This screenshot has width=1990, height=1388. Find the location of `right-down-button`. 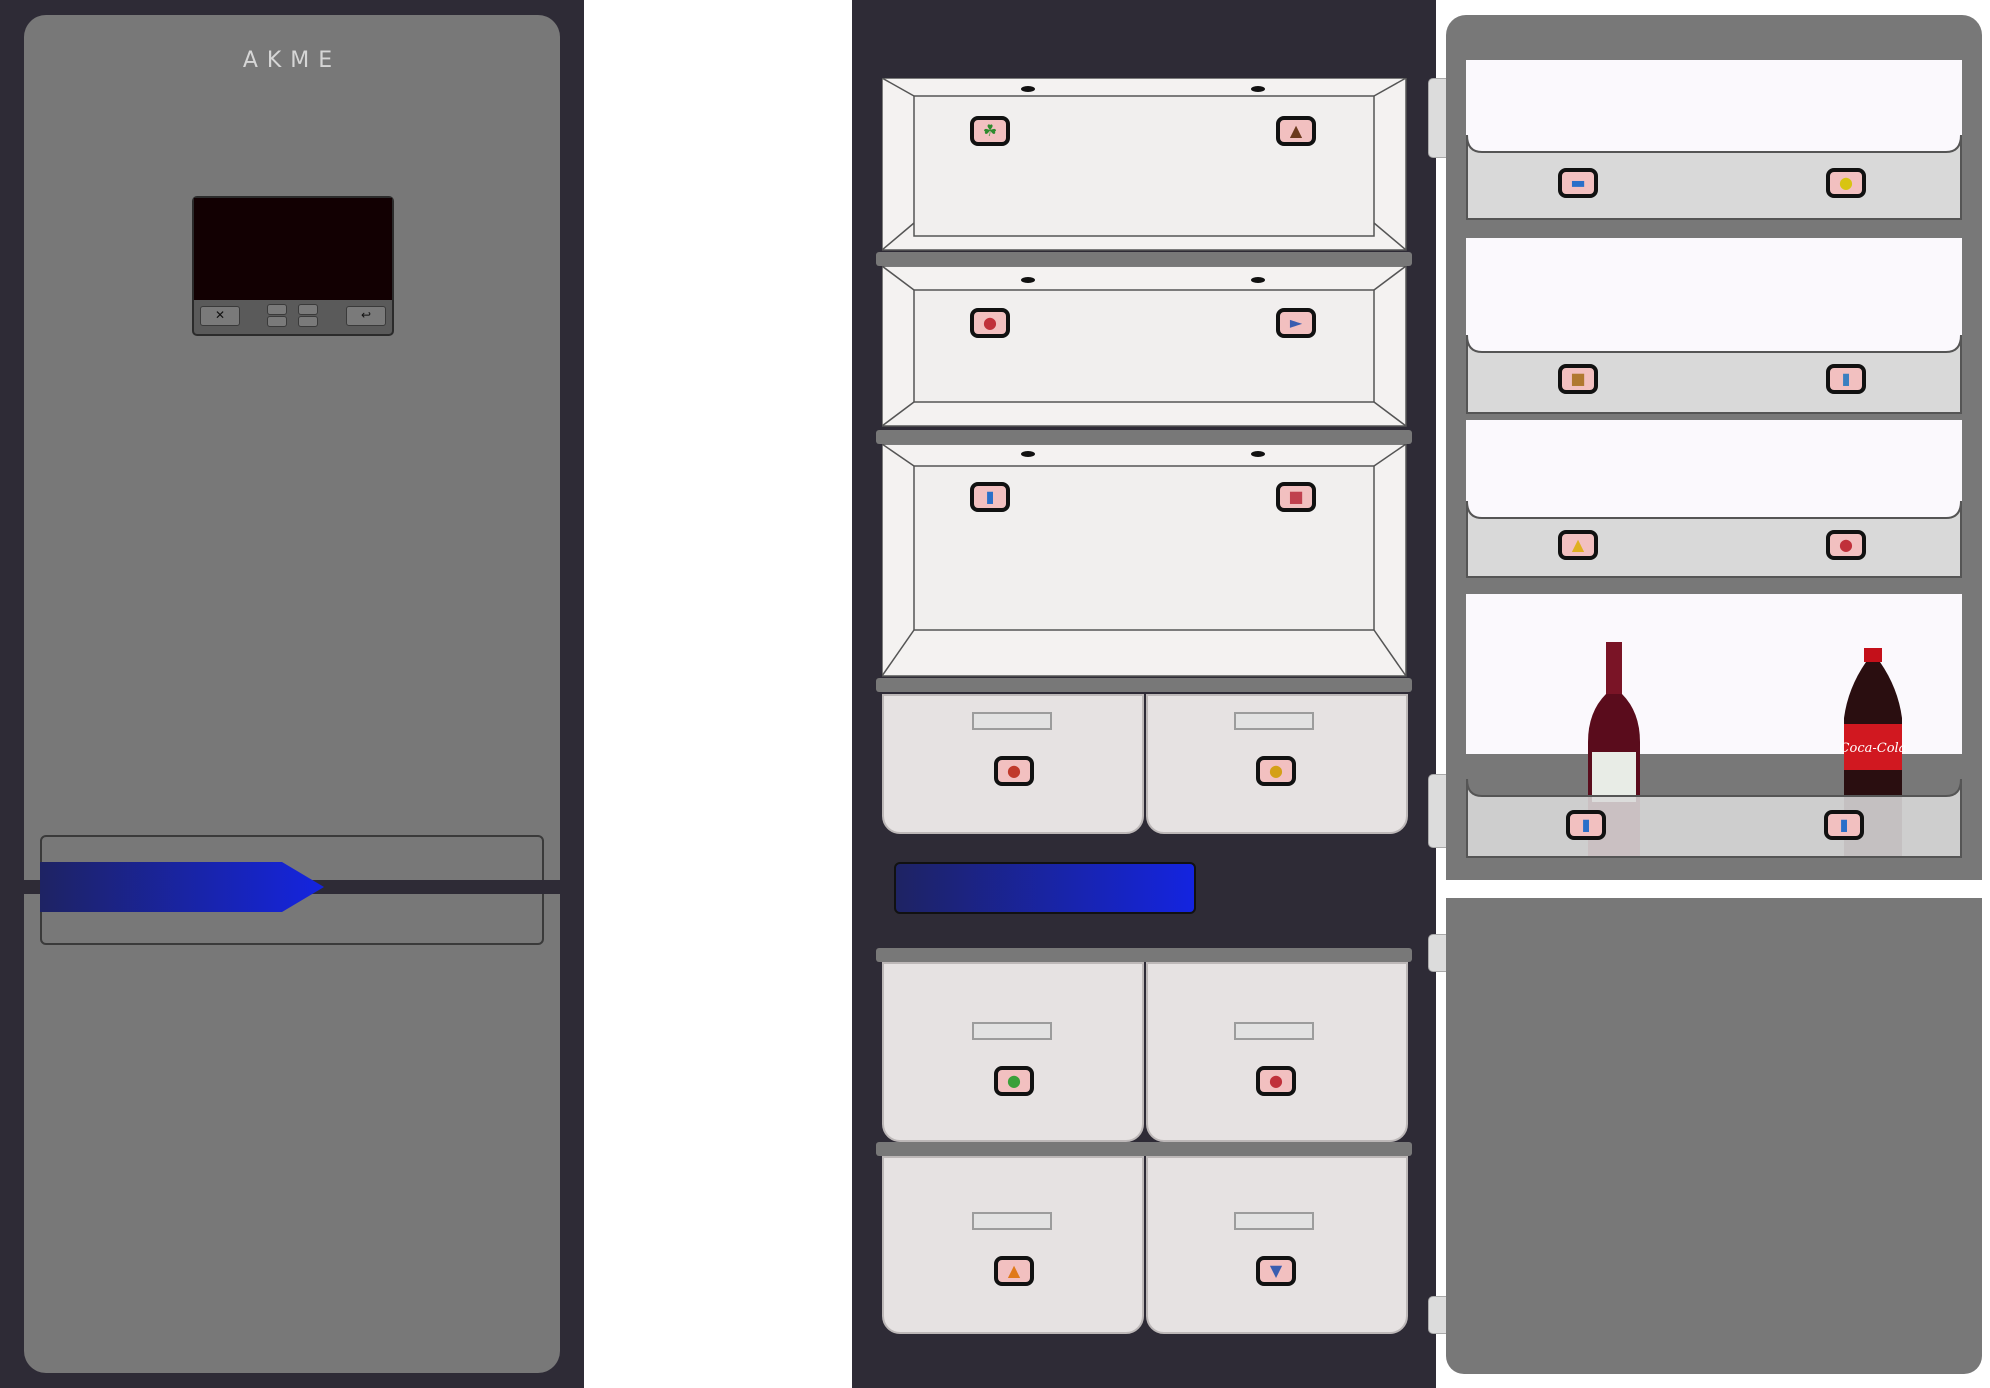

right-down-button is located at coordinates (308, 321).